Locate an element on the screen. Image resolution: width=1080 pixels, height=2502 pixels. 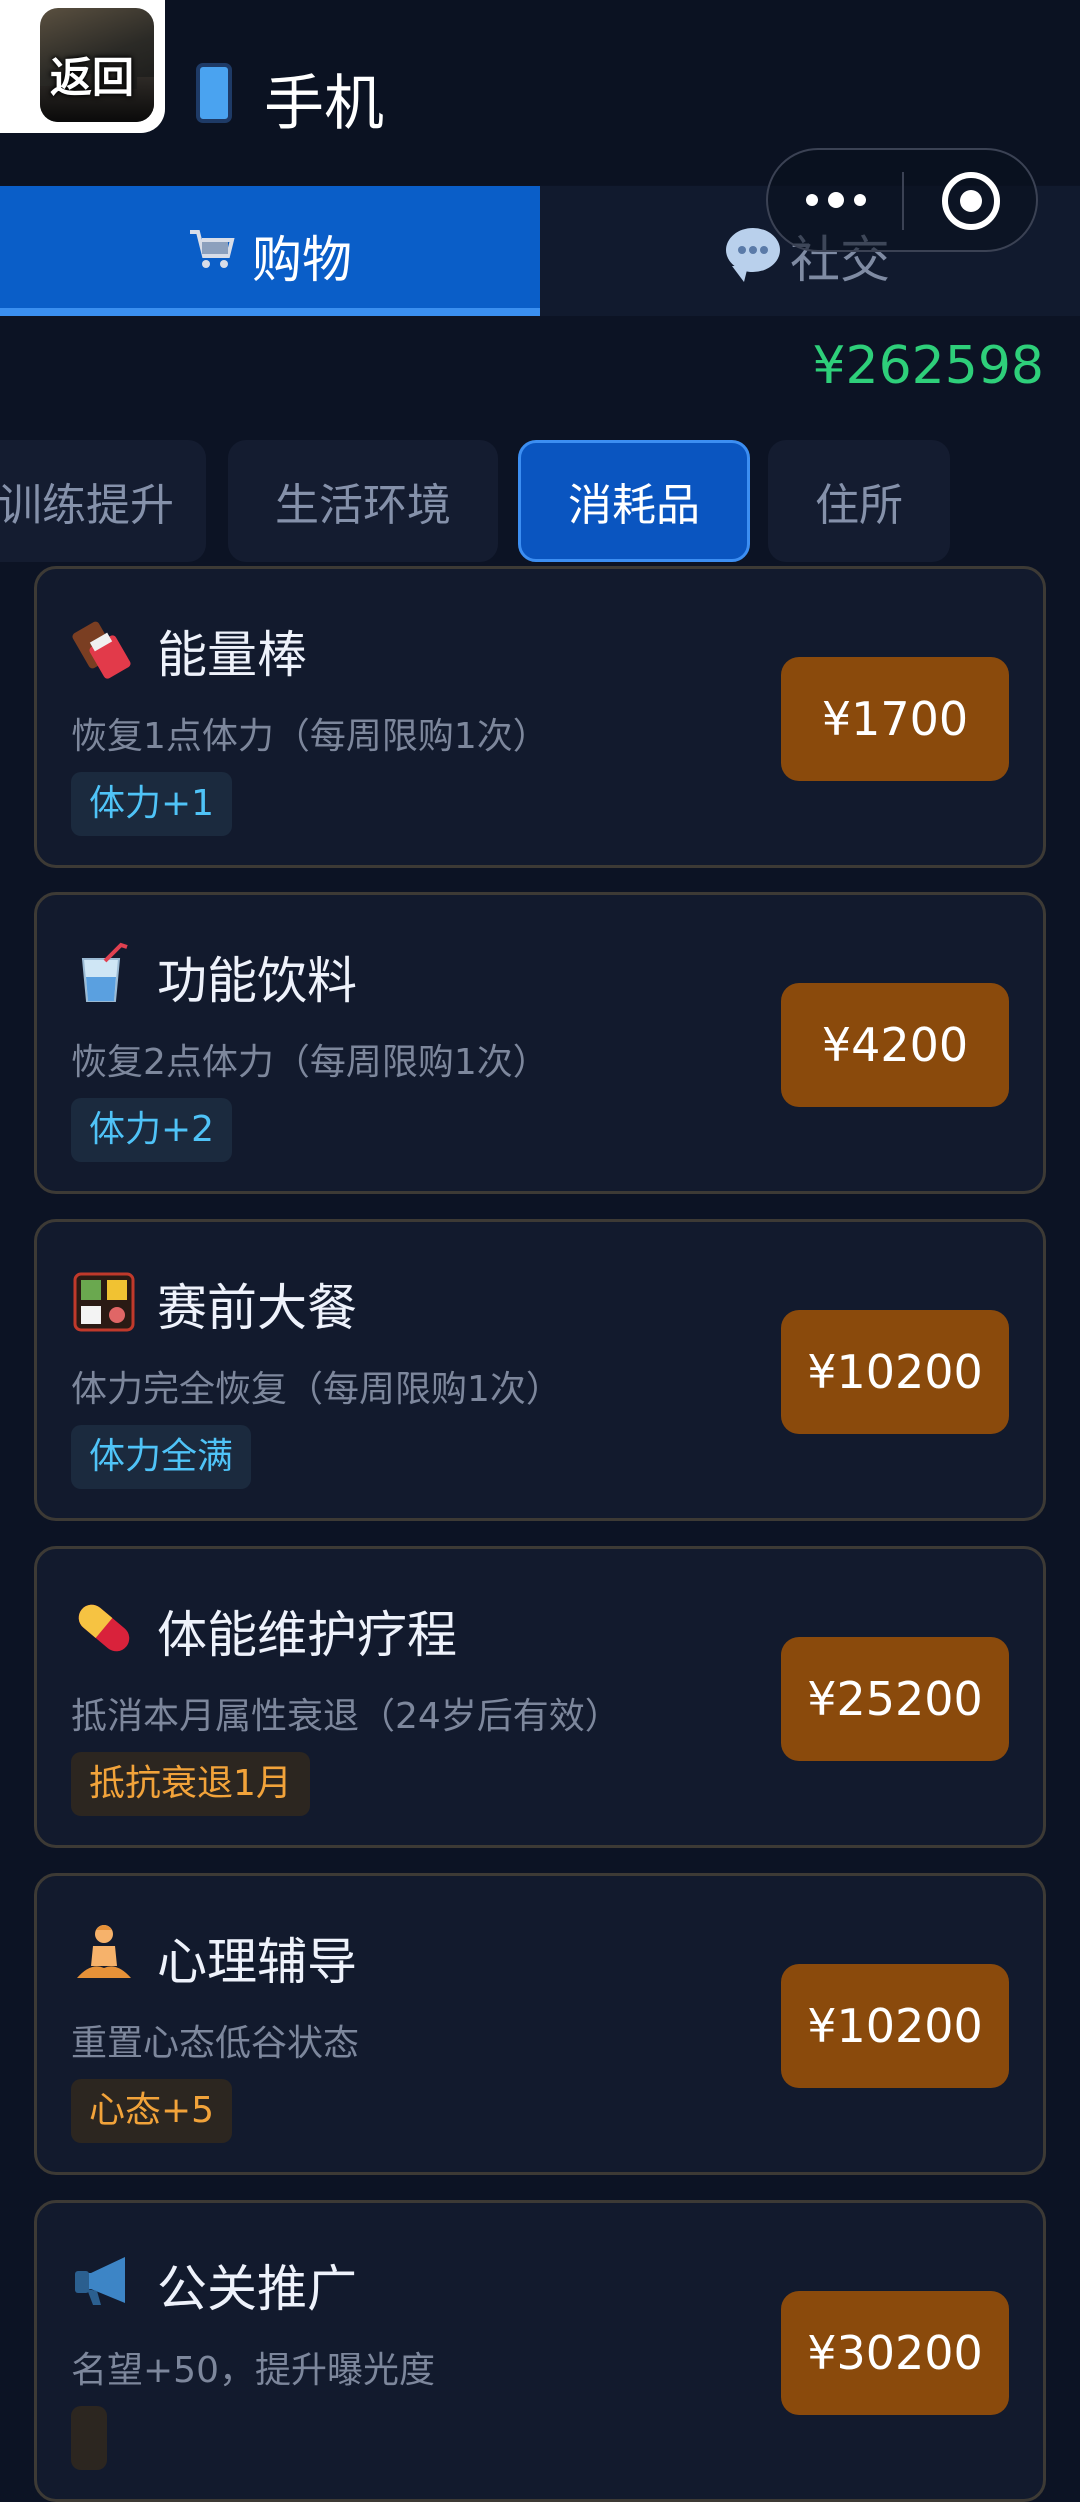
item-tag: 心态+5 is located at coordinates (152, 2111).